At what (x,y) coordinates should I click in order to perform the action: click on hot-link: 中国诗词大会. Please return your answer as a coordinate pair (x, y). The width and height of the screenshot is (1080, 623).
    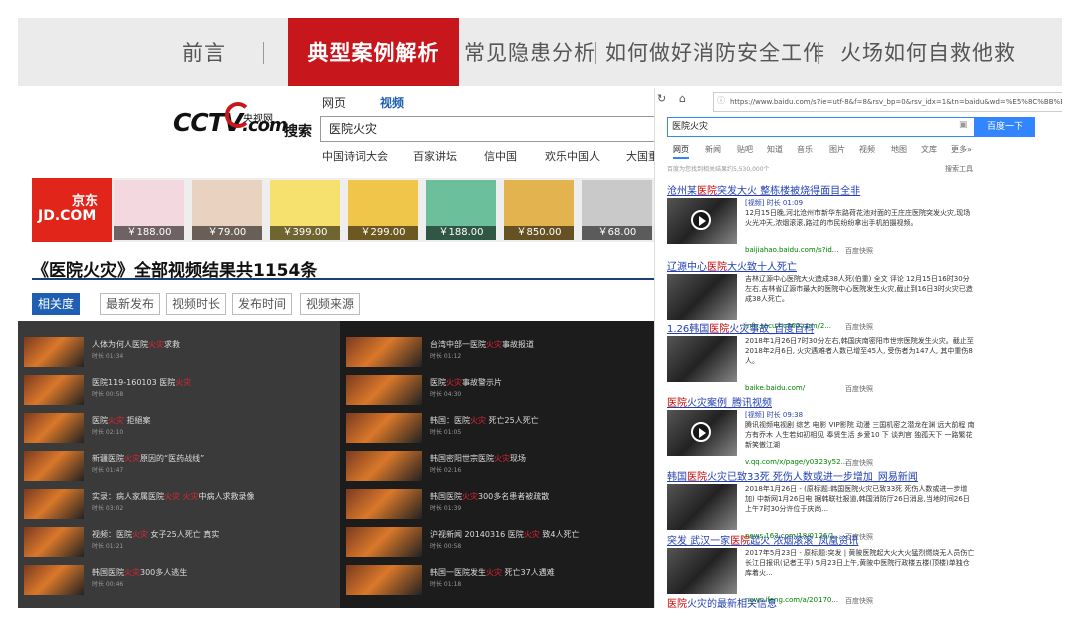
    Looking at the image, I should click on (355, 156).